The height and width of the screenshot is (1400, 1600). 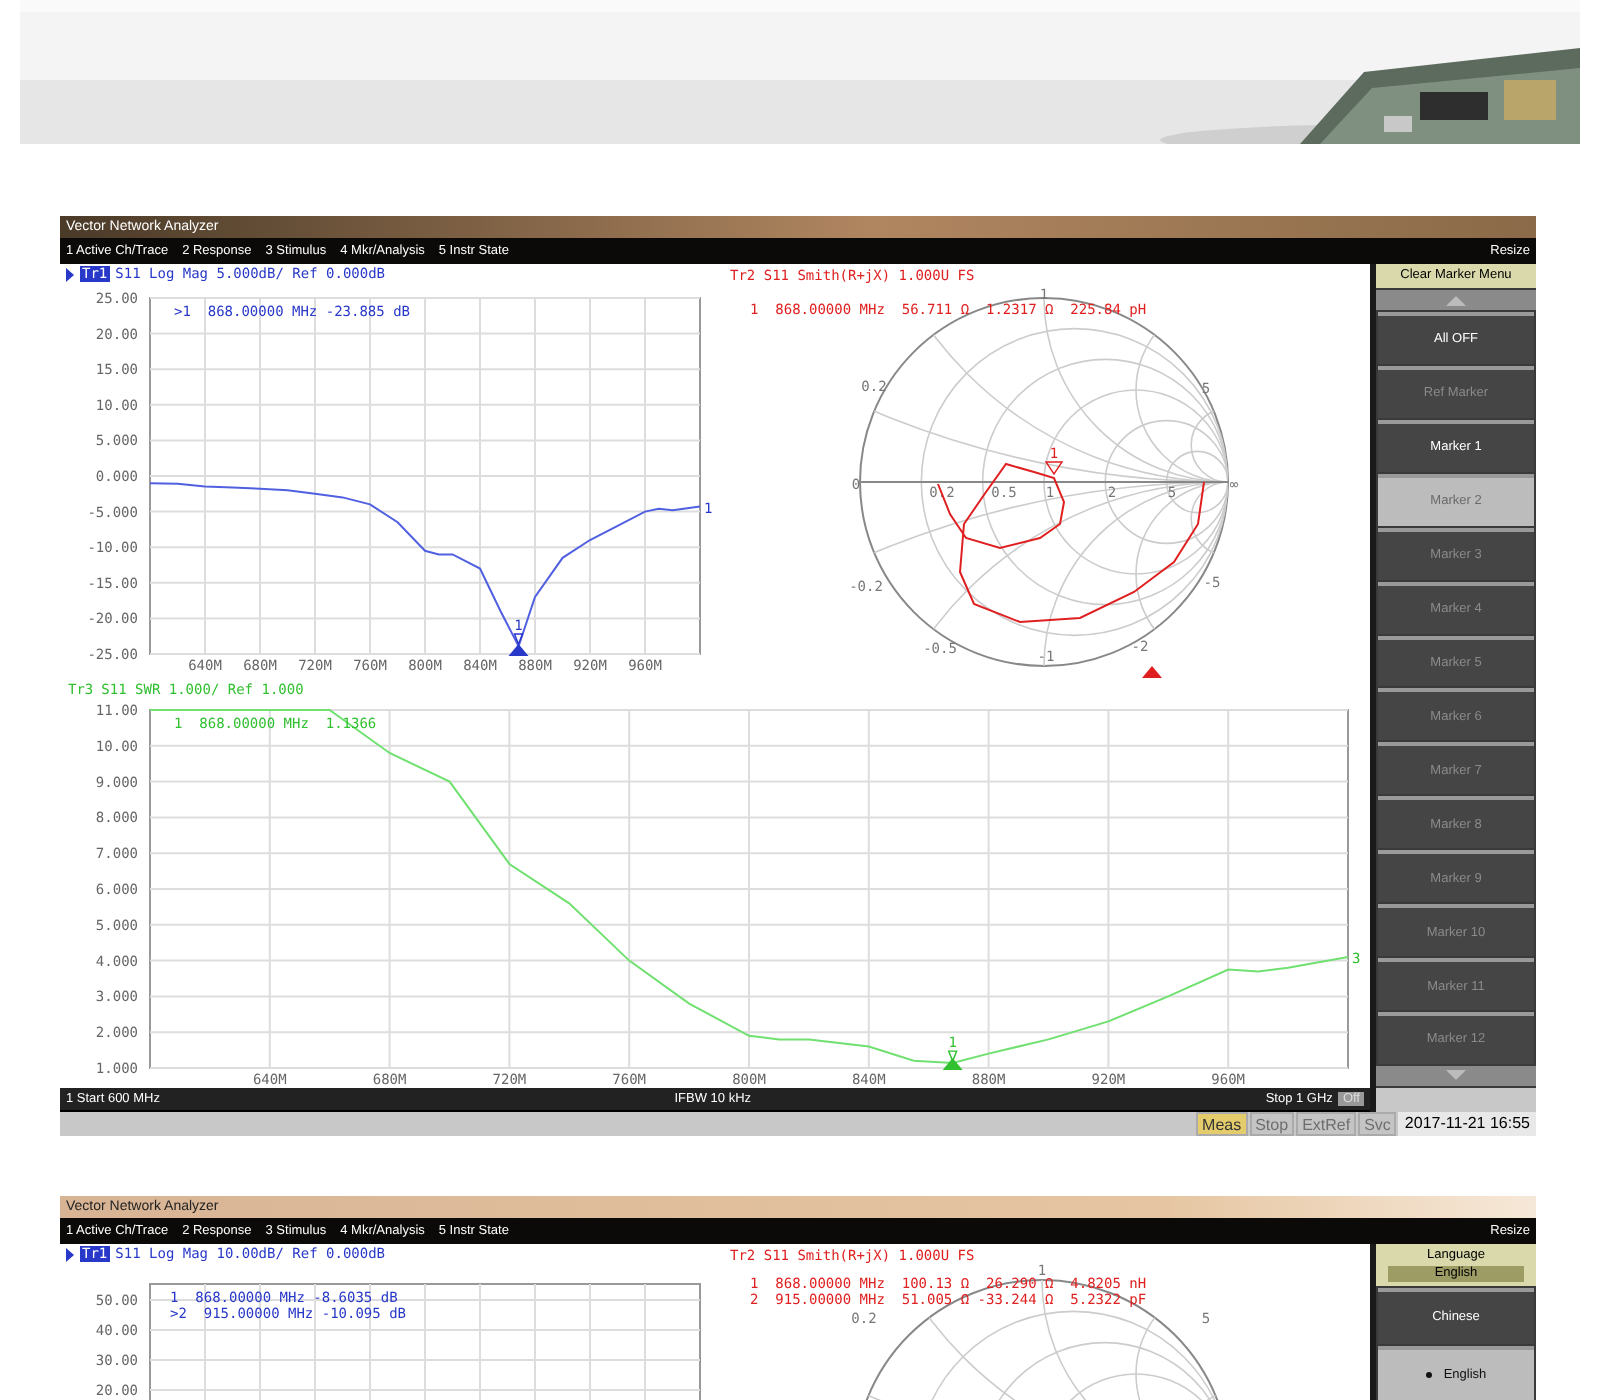 I want to click on up-arrow-icon, so click(x=1456, y=300).